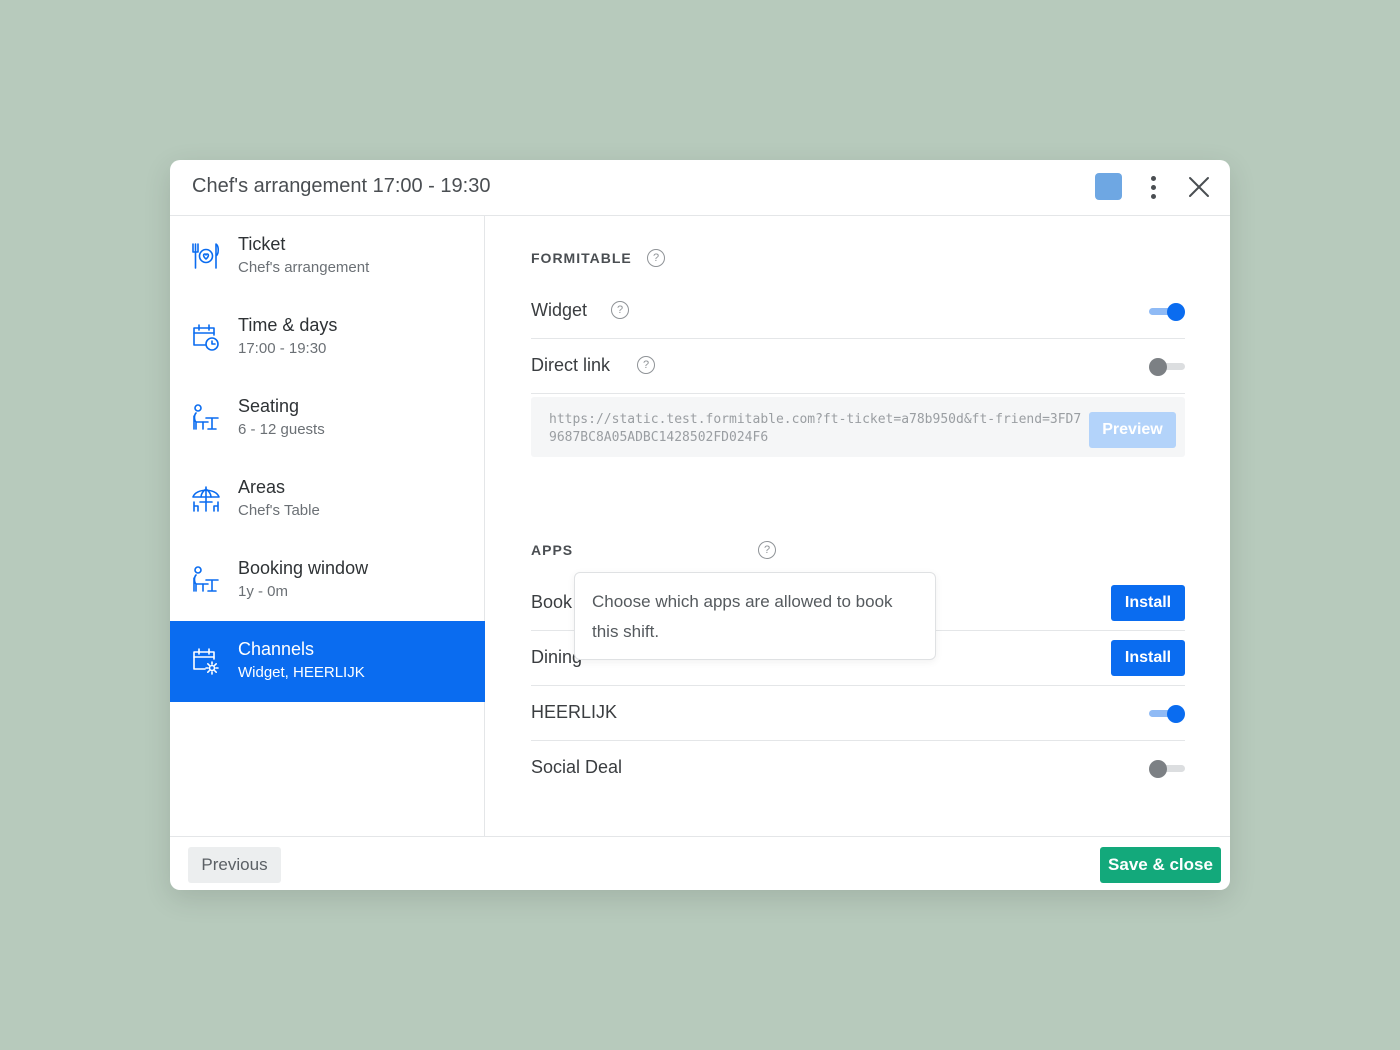 This screenshot has height=1050, width=1400. Describe the element at coordinates (700, 863) in the screenshot. I see `modal-footer: Previous Save & close` at that location.